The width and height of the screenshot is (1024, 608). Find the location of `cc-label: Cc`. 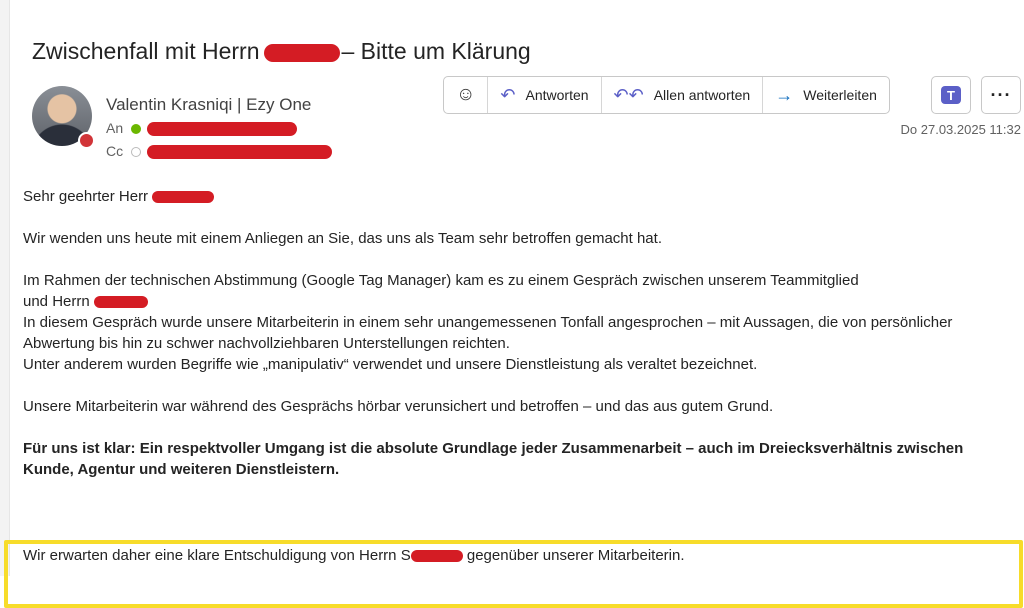

cc-label: Cc is located at coordinates (115, 151).